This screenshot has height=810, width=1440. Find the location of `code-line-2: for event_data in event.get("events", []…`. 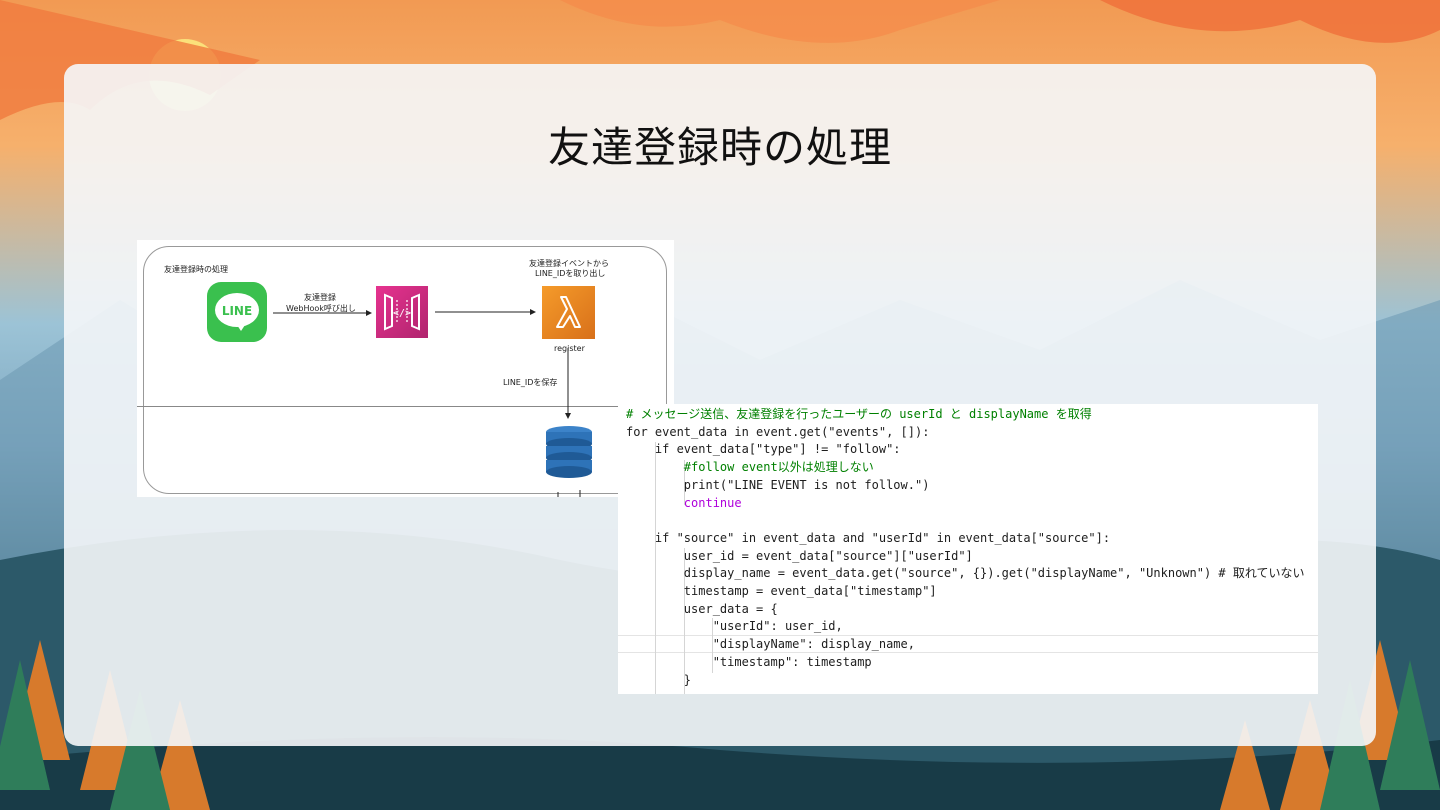

code-line-2: for event_data in event.get("events", []… is located at coordinates (778, 431).